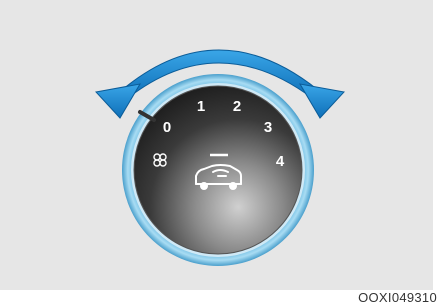  What do you see at coordinates (167, 127) in the screenshot?
I see `position-label-0: 0` at bounding box center [167, 127].